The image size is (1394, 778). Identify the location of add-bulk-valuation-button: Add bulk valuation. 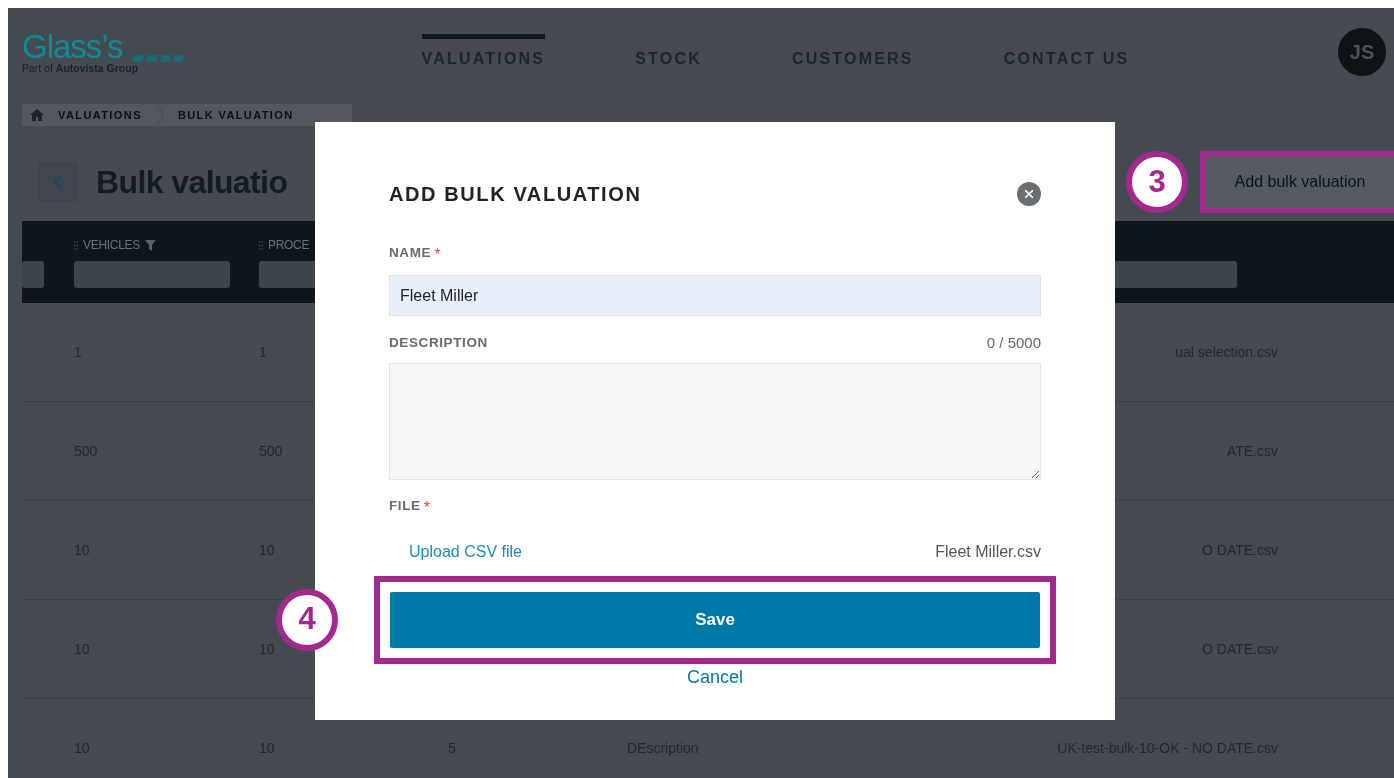
(1299, 182).